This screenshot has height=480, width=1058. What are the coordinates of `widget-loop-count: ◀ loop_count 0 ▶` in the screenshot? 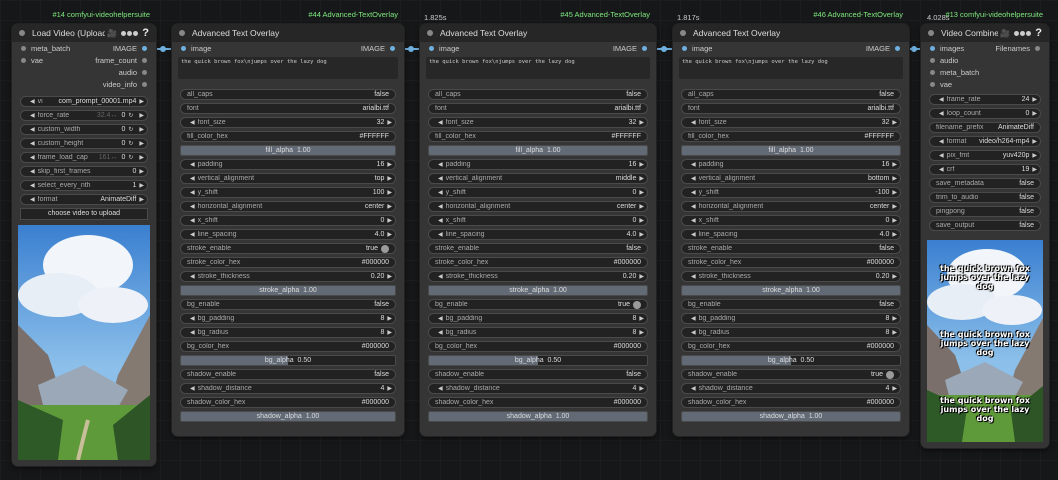 It's located at (985, 113).